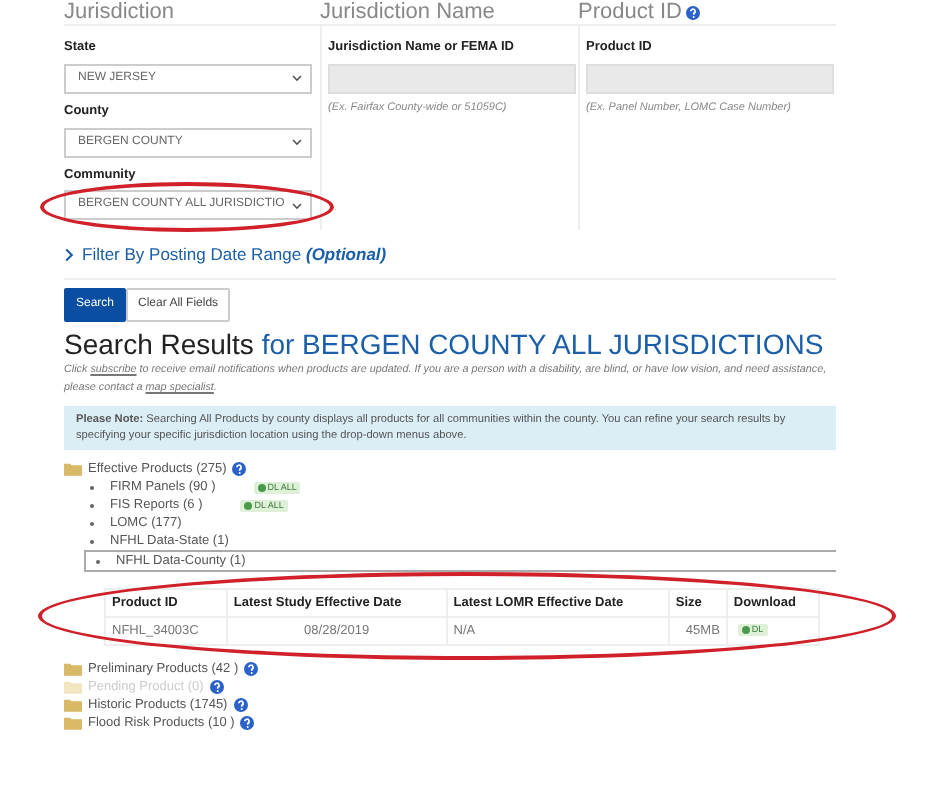  I want to click on filter-toggle: Filter By Posting Date Range (Optional), so click(234, 255).